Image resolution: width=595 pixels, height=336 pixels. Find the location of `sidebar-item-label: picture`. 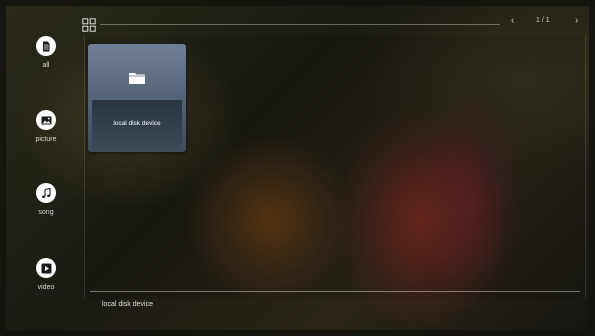

sidebar-item-label: picture is located at coordinates (46, 139).